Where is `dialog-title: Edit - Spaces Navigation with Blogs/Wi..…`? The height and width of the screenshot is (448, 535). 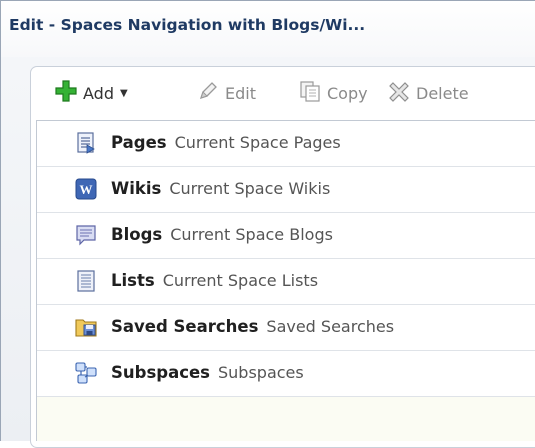 dialog-title: Edit - Spaces Navigation with Blogs/Wi..… is located at coordinates (187, 25).